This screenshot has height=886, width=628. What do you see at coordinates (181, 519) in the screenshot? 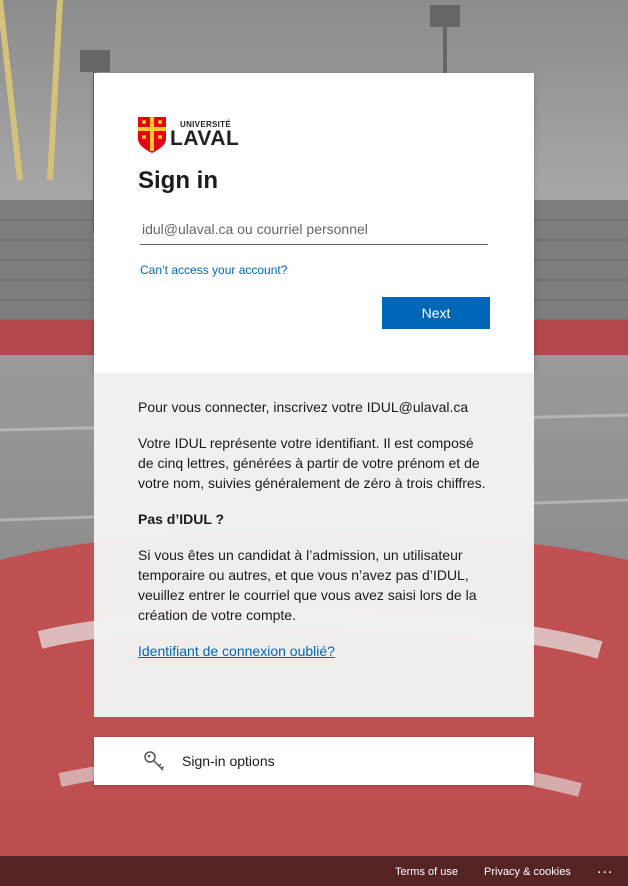
I see `info-no-idul-heading: Pas d’IDUL ?` at bounding box center [181, 519].